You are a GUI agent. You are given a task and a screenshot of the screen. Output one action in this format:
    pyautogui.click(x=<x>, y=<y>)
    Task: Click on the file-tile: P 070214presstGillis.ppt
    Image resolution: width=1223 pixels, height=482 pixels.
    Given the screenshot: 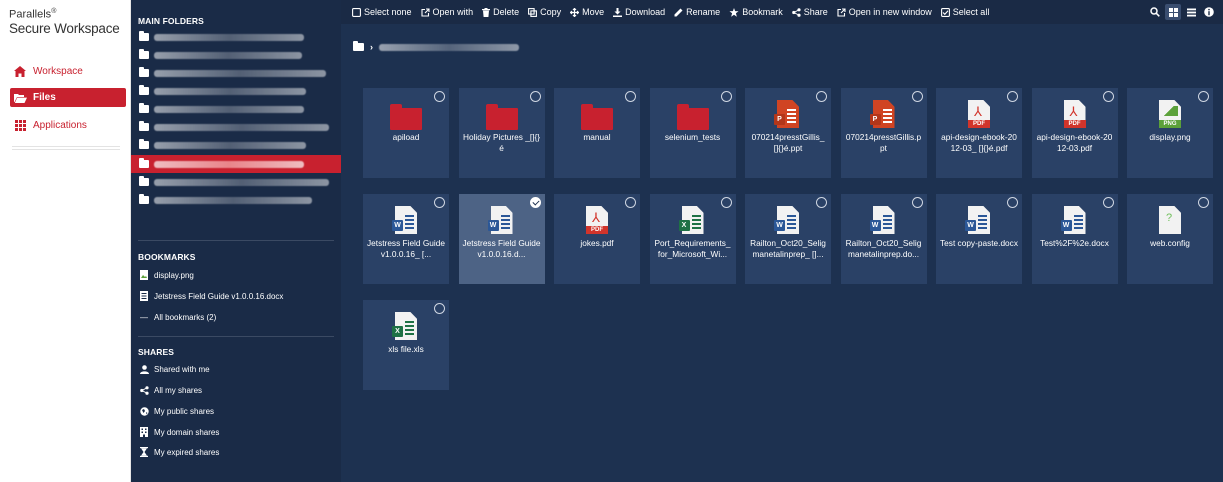 What is the action you would take?
    pyautogui.click(x=883, y=133)
    